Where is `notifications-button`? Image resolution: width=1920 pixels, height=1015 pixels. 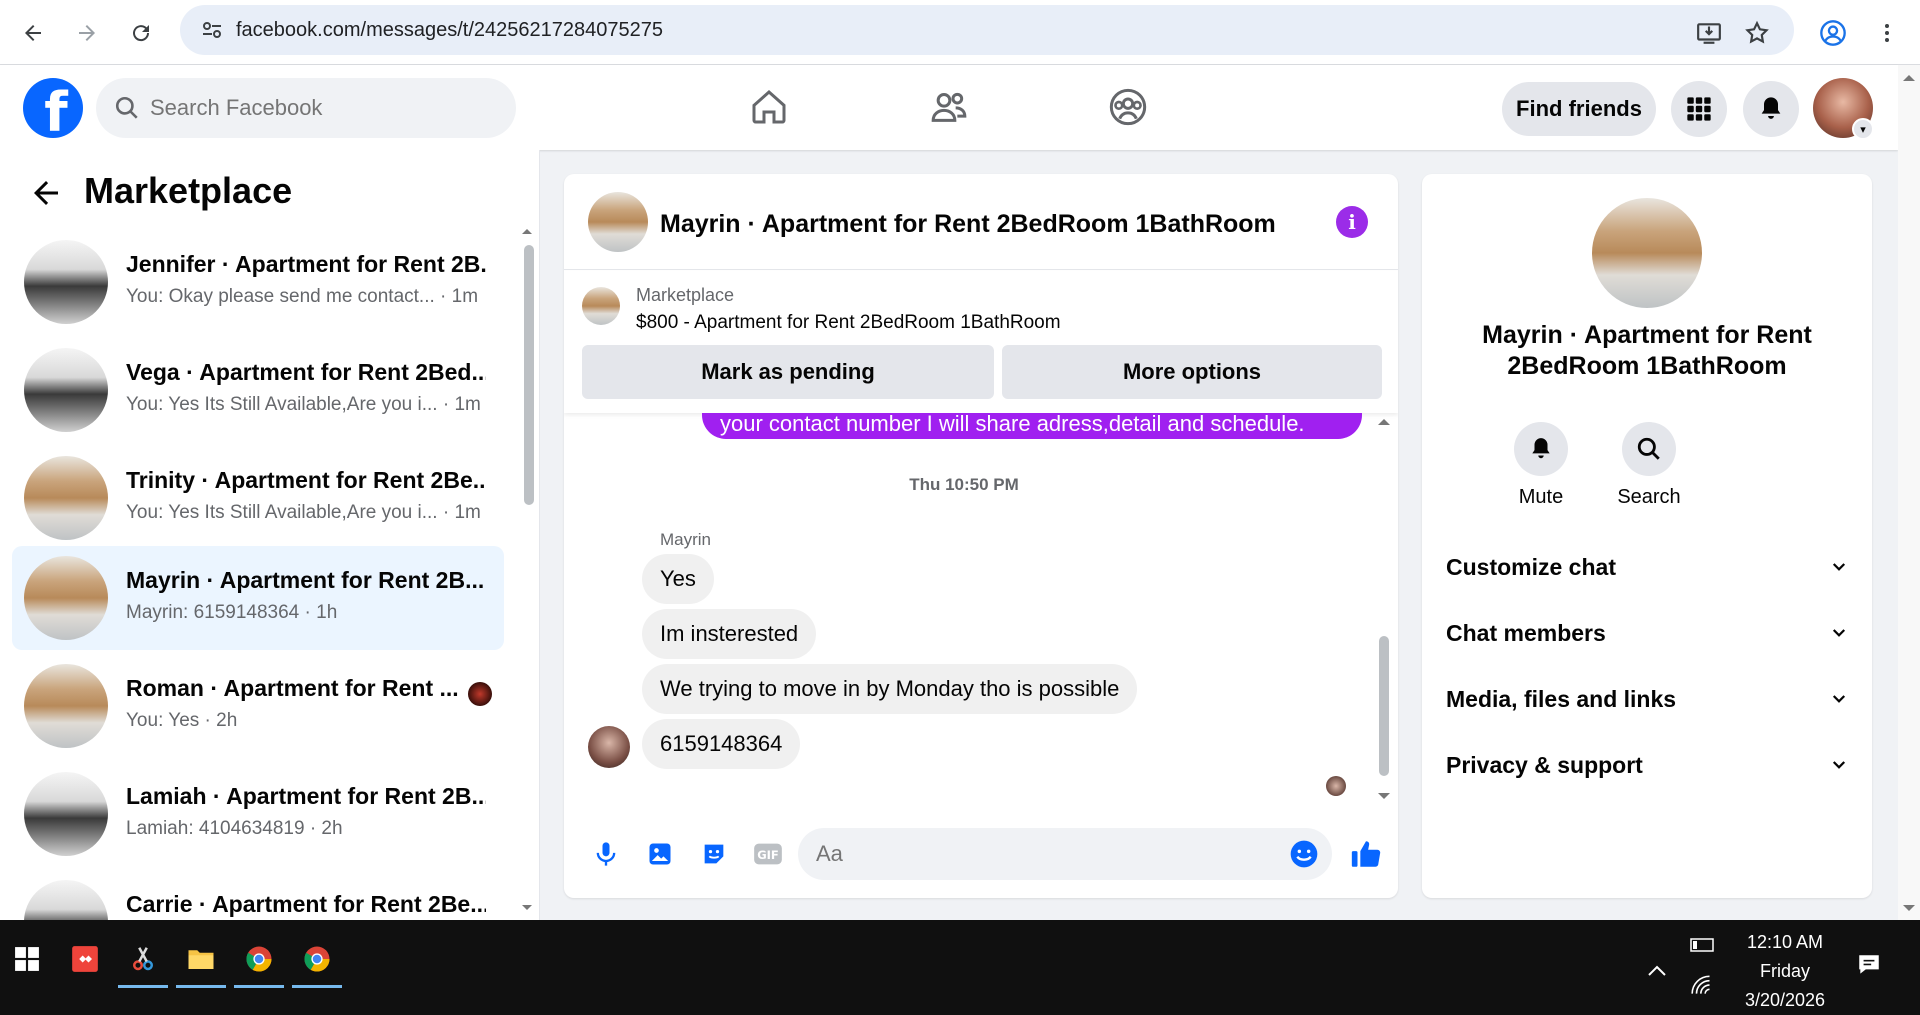 notifications-button is located at coordinates (1771, 109).